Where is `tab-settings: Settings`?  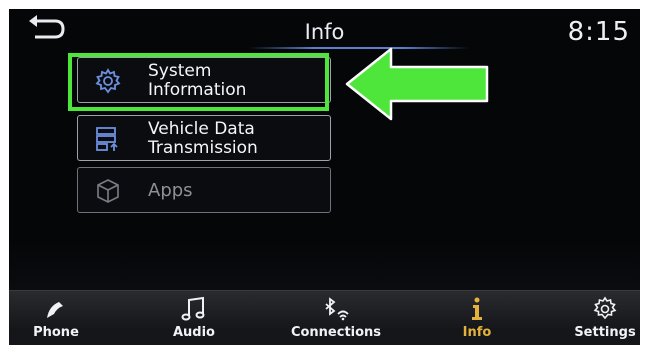
tab-settings: Settings is located at coordinates (595, 318).